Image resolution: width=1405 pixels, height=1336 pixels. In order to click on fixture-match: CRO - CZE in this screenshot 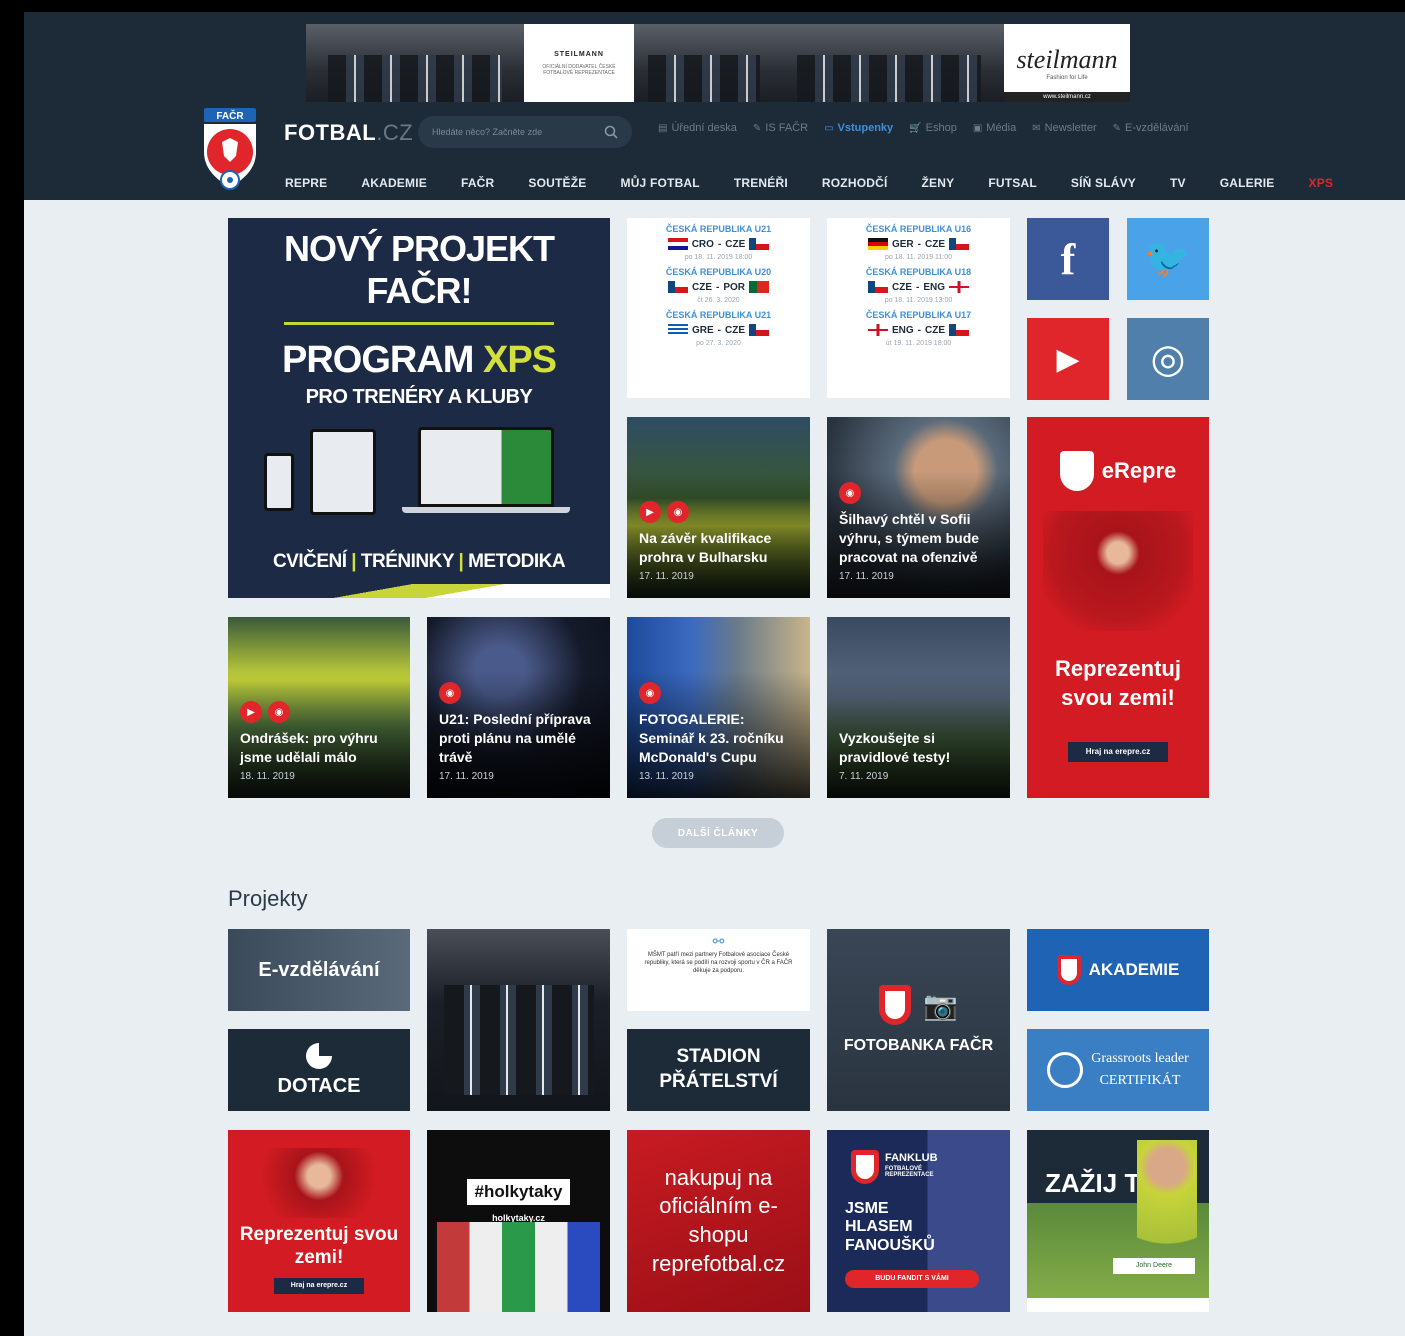, I will do `click(718, 244)`.